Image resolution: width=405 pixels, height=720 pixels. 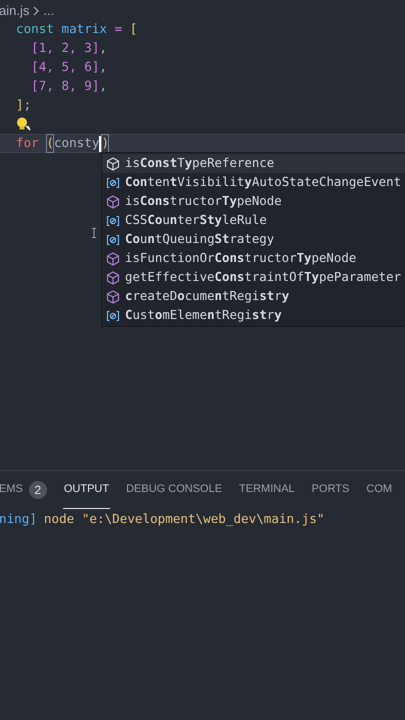 I want to click on panel-tab: OUTPUT, so click(x=86, y=490).